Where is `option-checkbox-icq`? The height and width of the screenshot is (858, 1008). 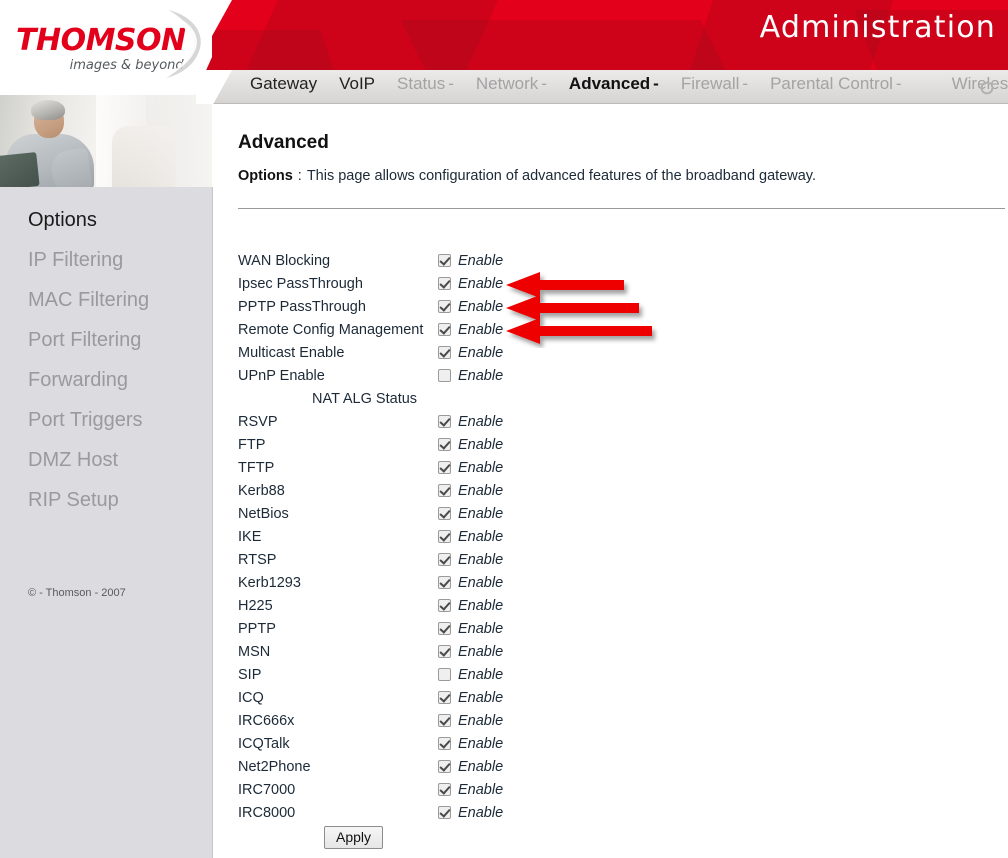
option-checkbox-icq is located at coordinates (444, 697).